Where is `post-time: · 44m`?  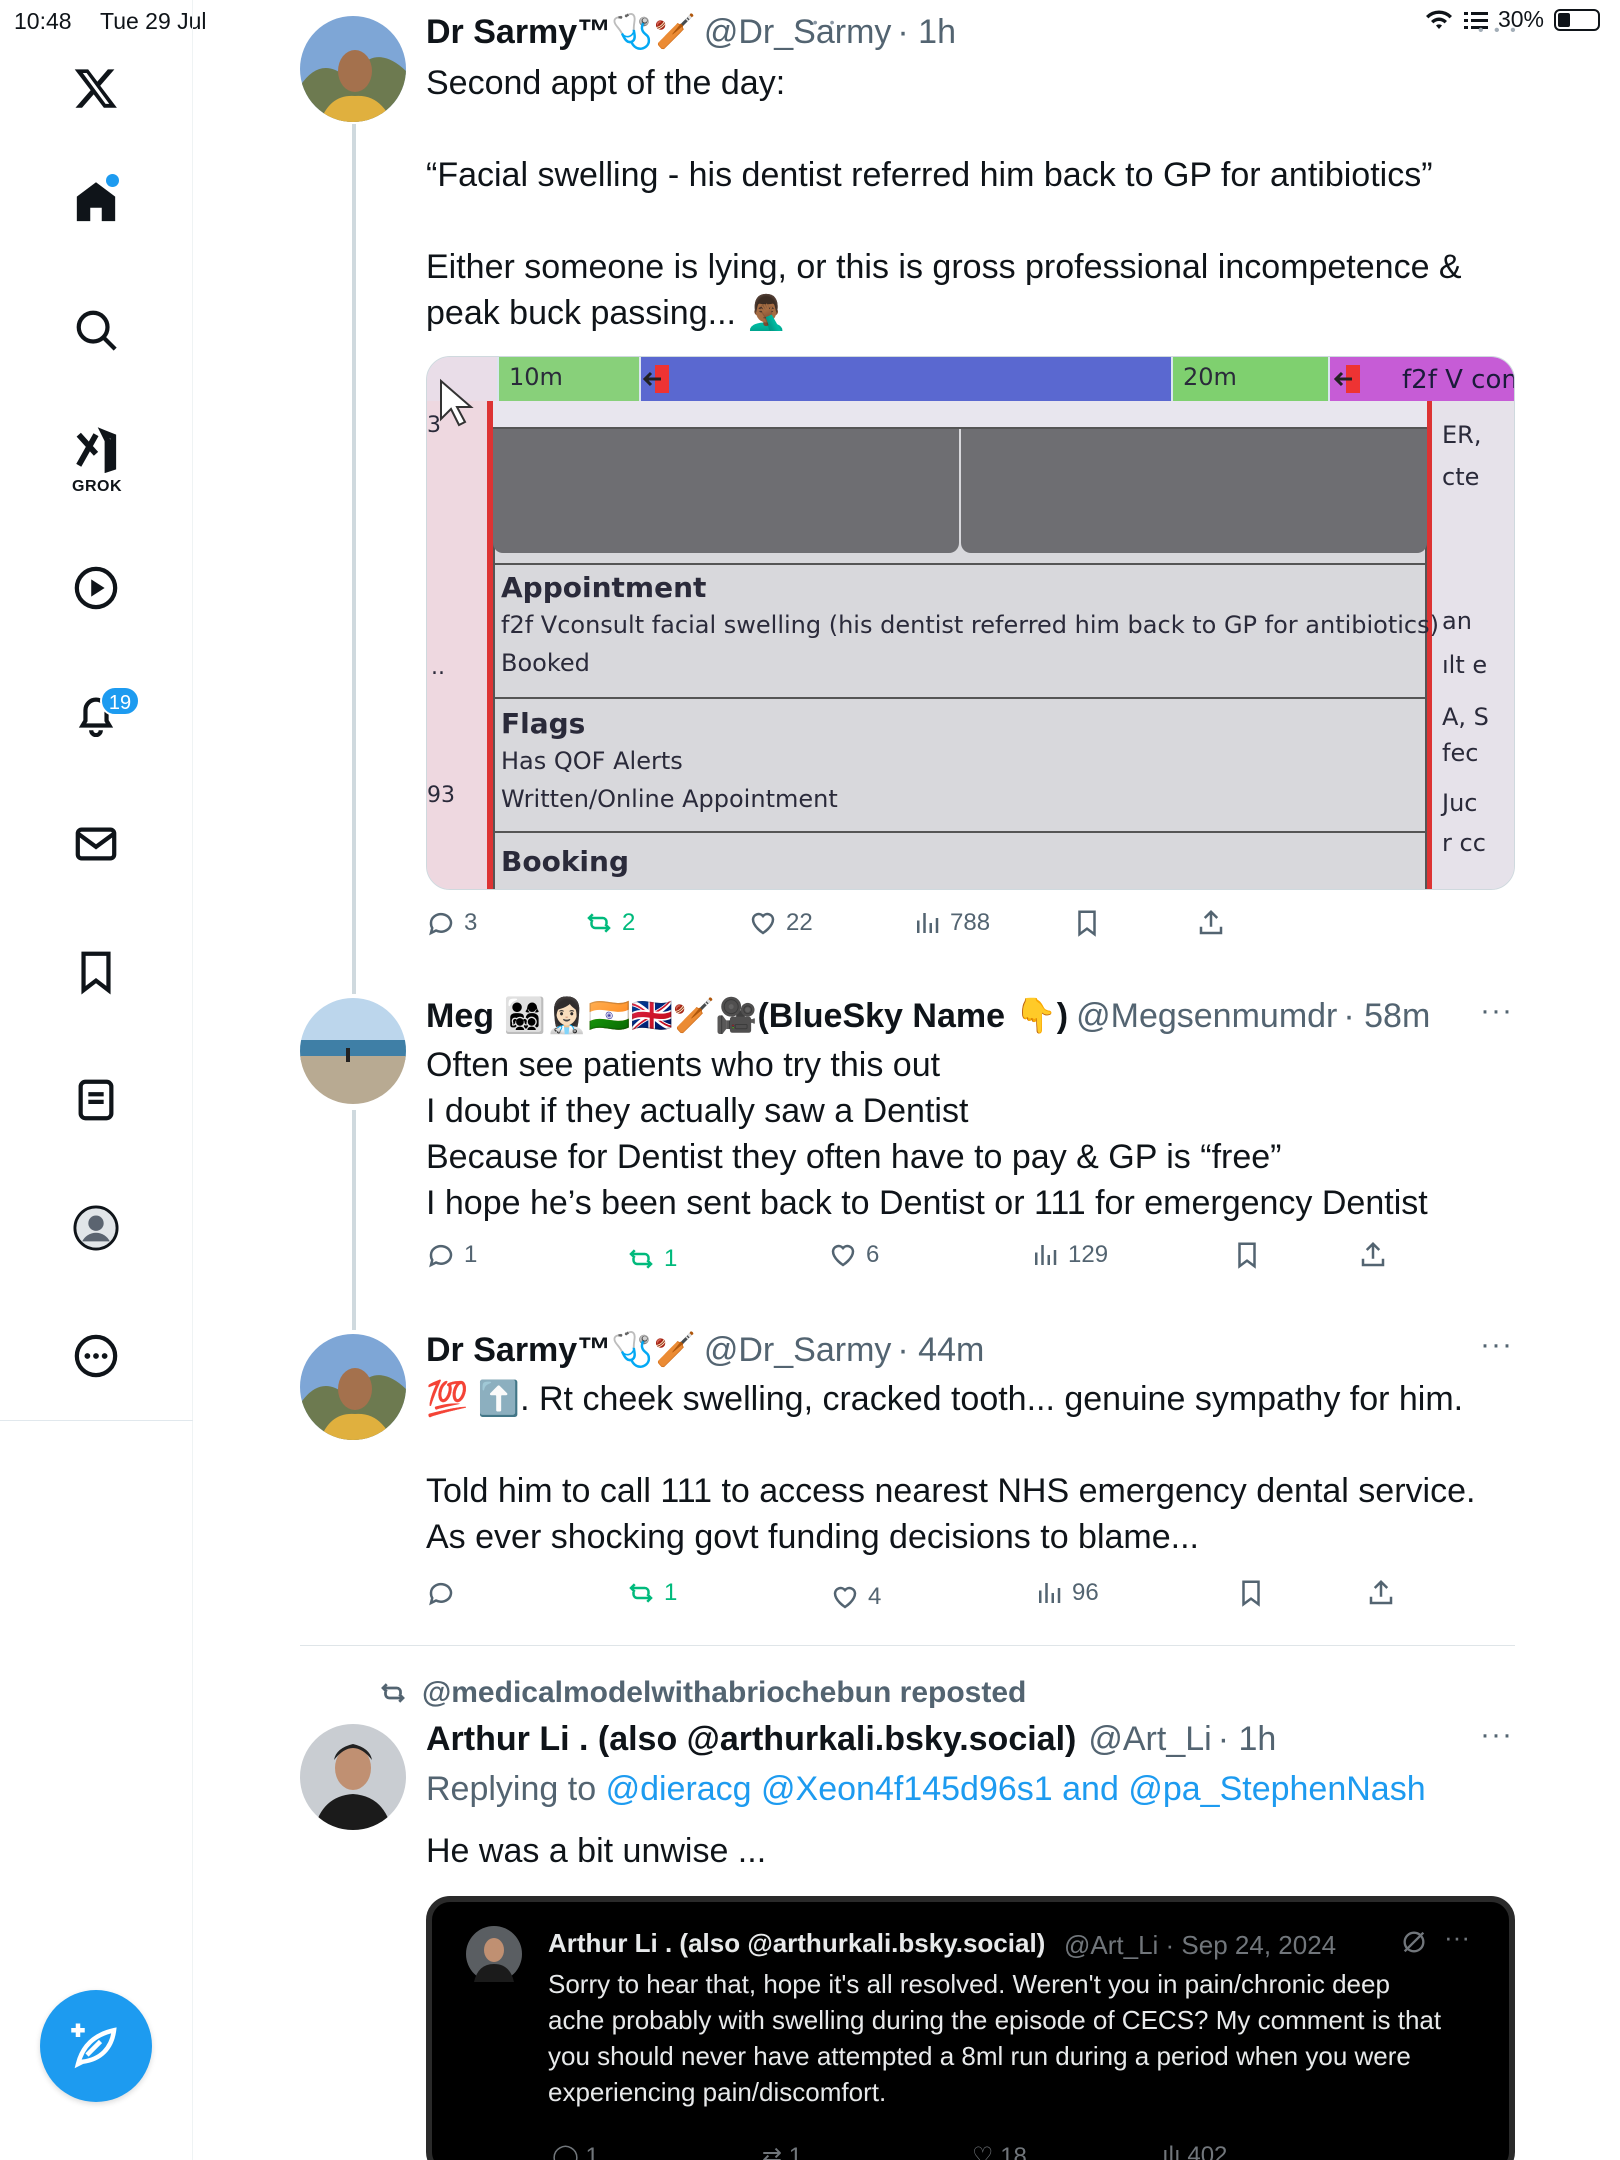 post-time: · 44m is located at coordinates (940, 1350).